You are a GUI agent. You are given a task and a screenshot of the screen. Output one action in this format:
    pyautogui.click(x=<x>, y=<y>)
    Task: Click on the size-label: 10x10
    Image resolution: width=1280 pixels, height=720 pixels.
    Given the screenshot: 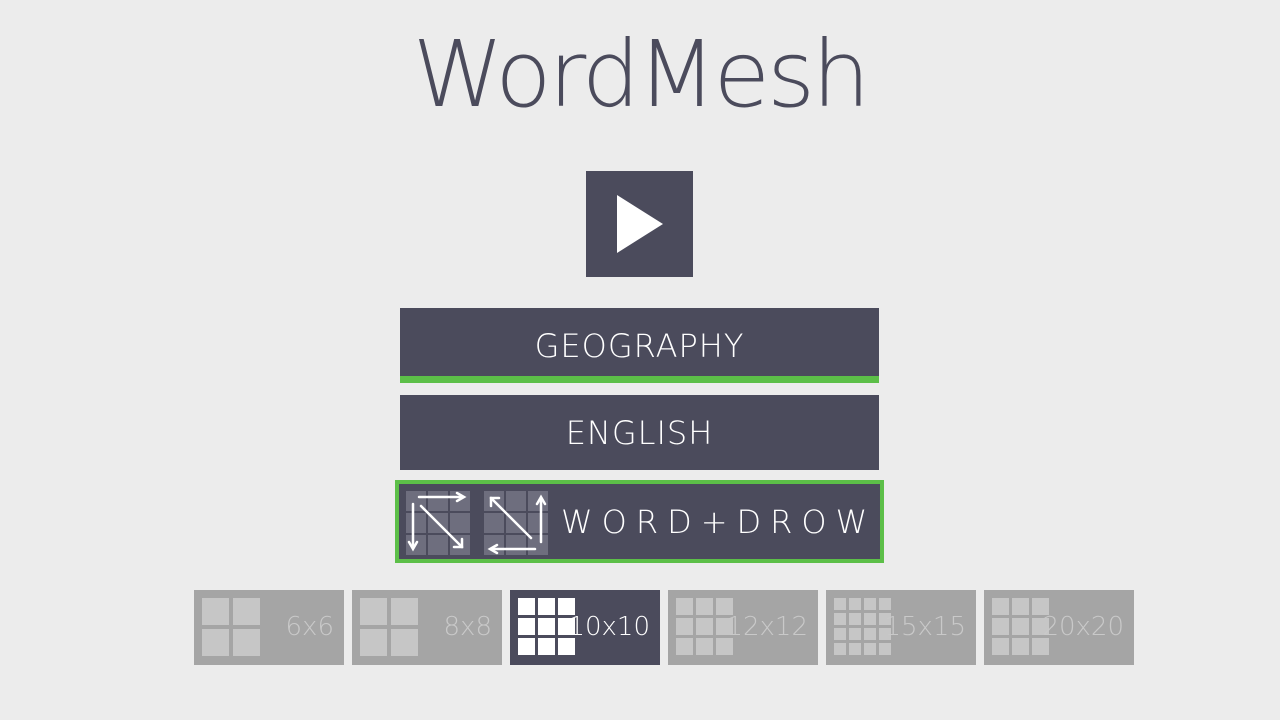 What is the action you would take?
    pyautogui.click(x=609, y=627)
    